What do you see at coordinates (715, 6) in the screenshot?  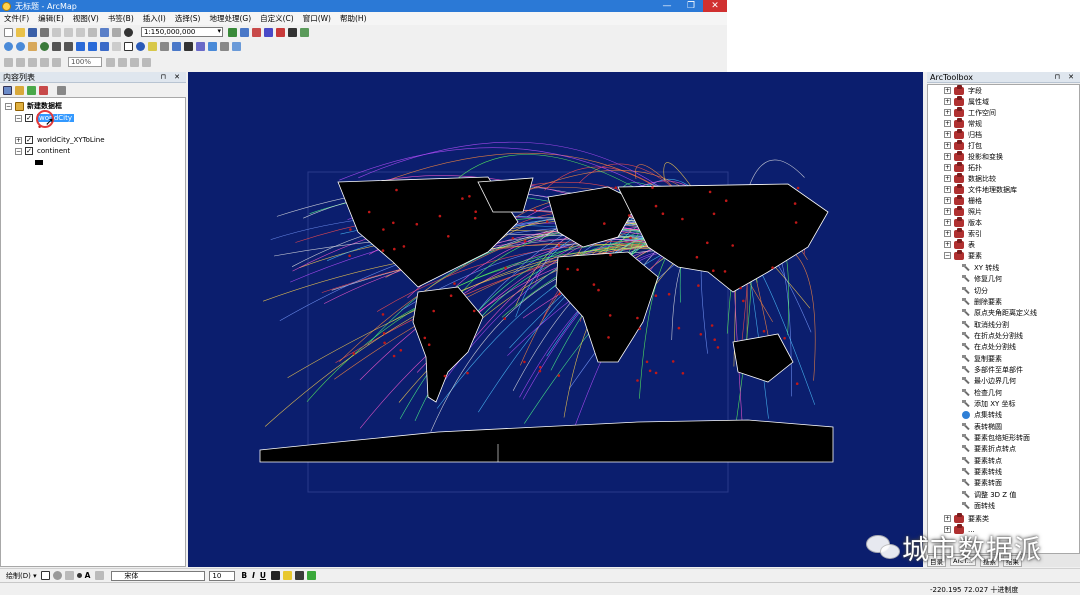 I see `close-button: ✕` at bounding box center [715, 6].